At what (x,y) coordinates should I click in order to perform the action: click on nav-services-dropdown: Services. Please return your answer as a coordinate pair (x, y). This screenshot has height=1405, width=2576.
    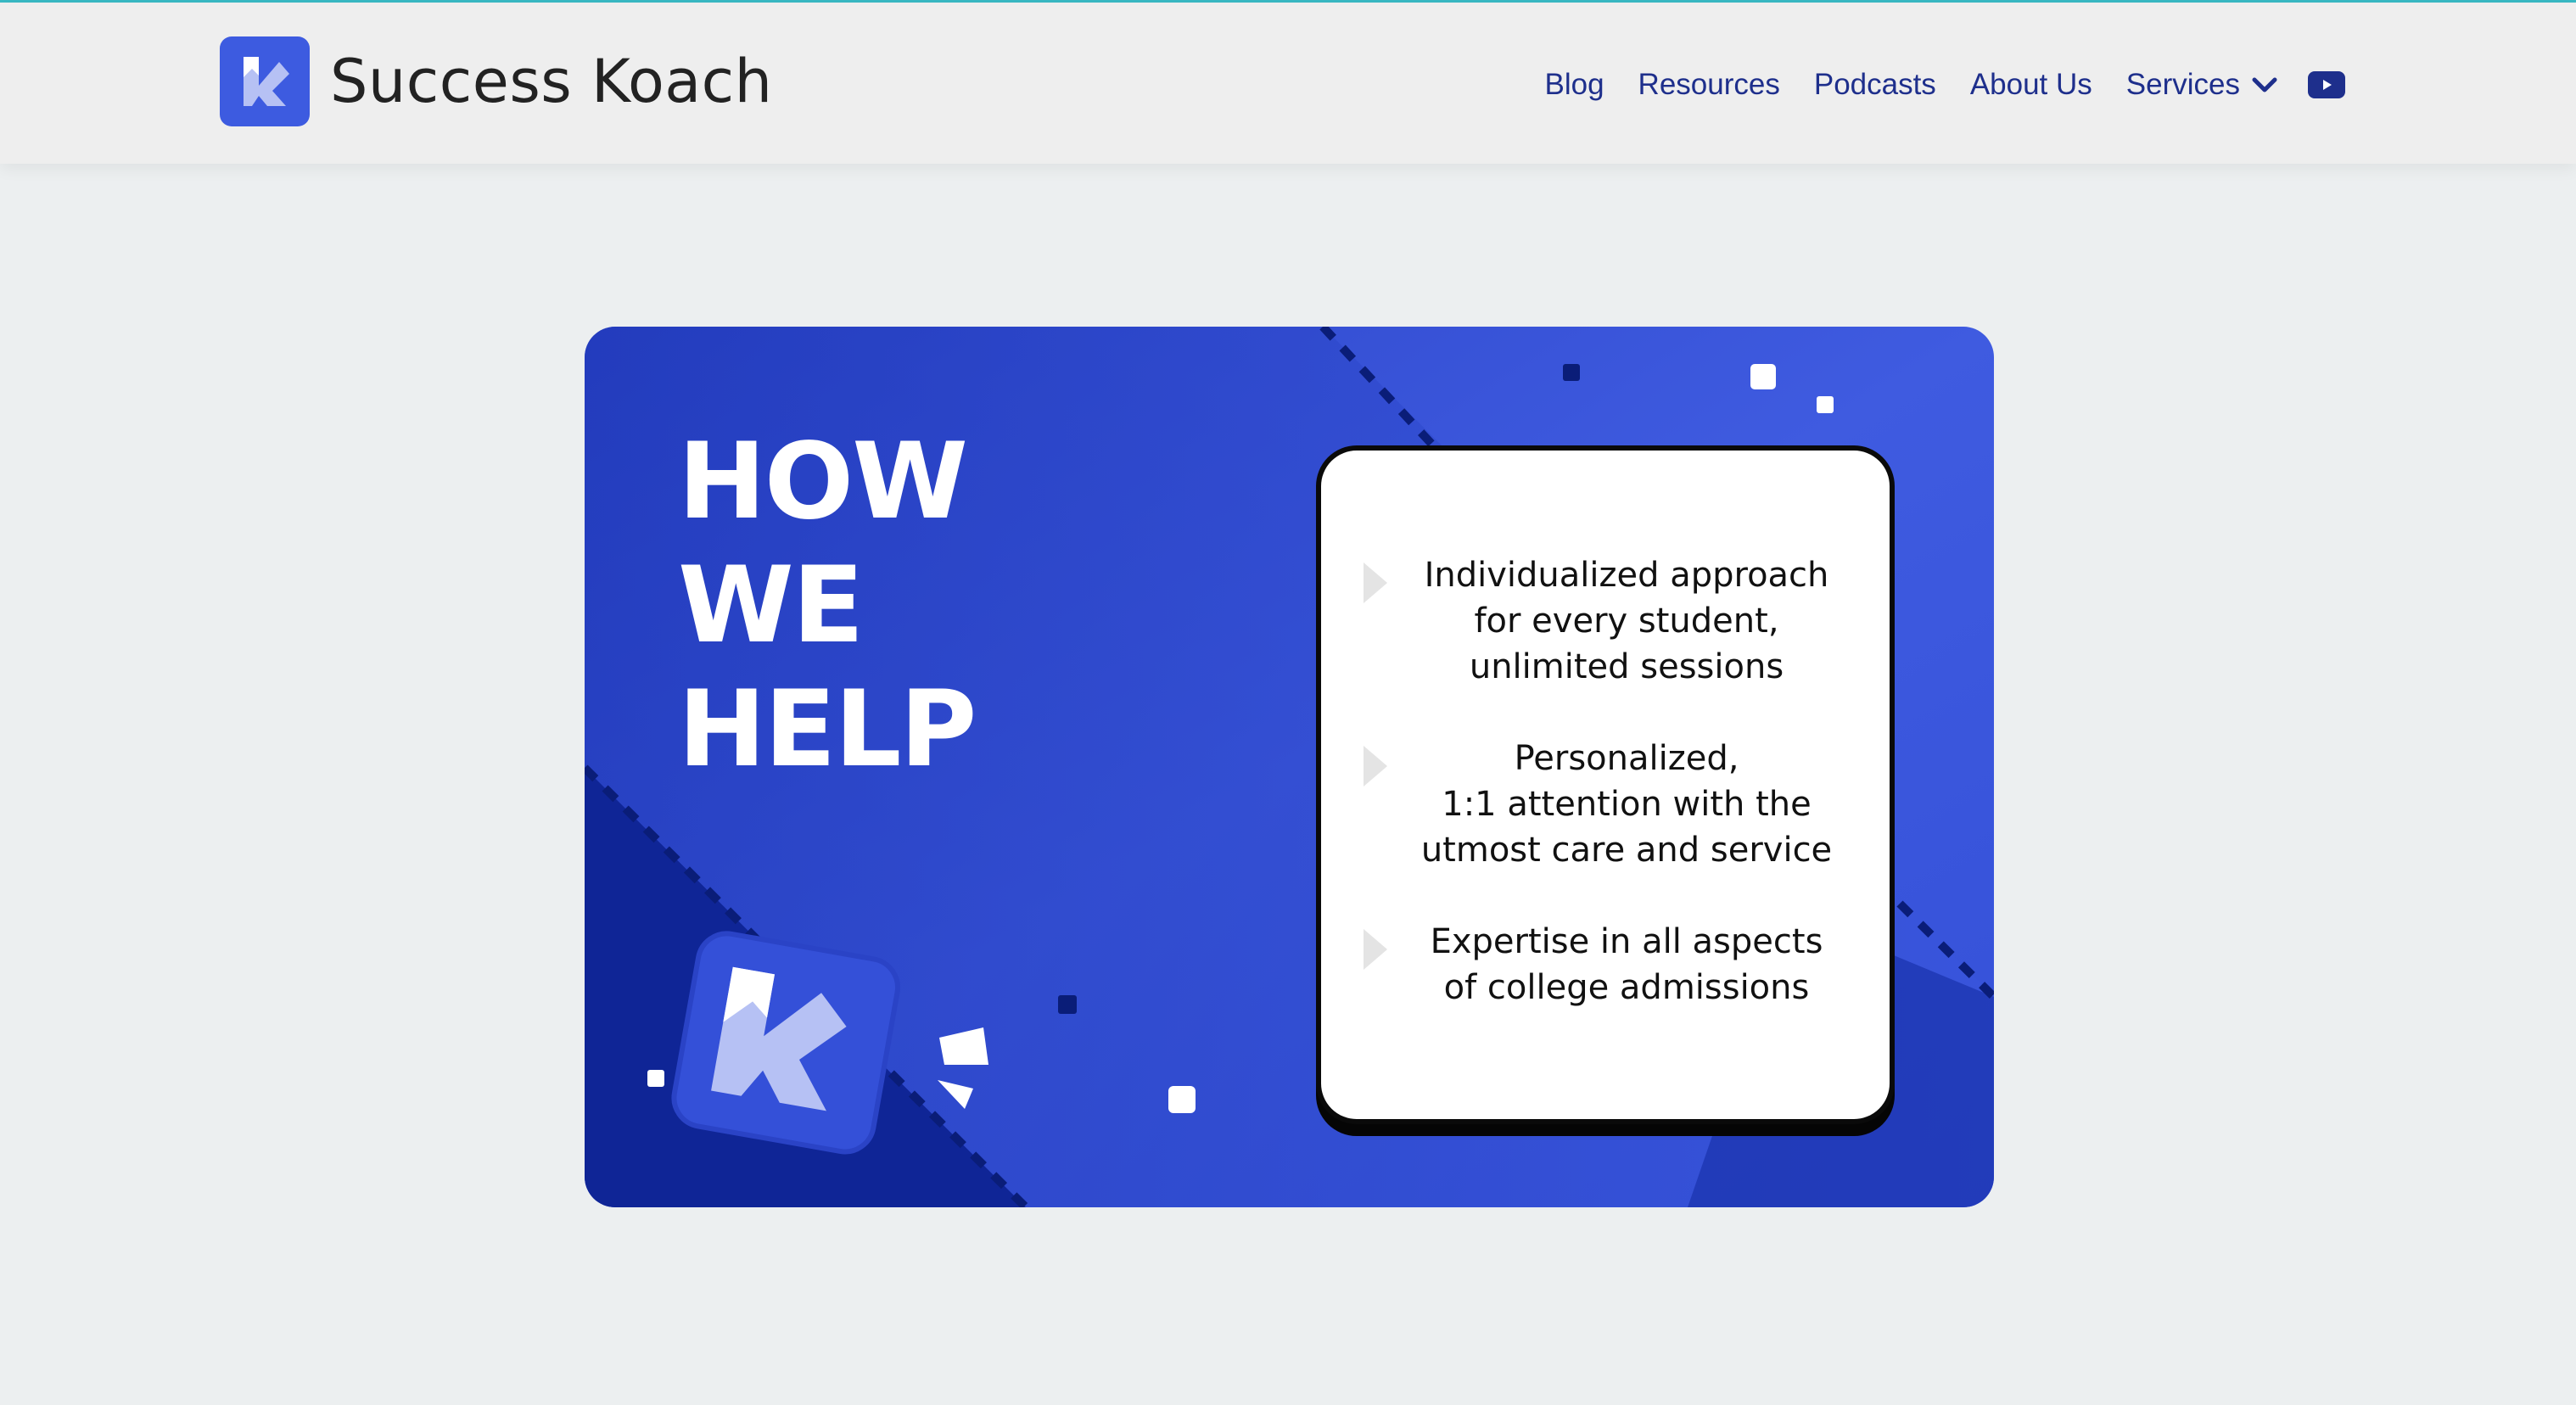
    Looking at the image, I should click on (2201, 85).